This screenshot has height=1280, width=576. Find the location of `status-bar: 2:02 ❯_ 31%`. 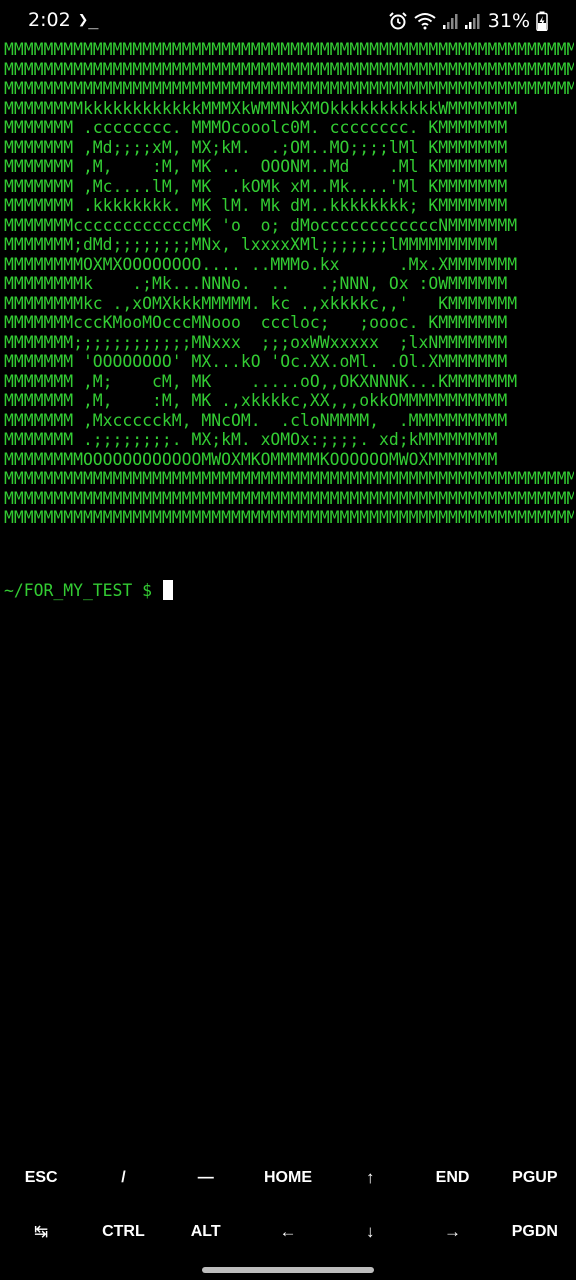

status-bar: 2:02 ❯_ 31% is located at coordinates (288, 22).